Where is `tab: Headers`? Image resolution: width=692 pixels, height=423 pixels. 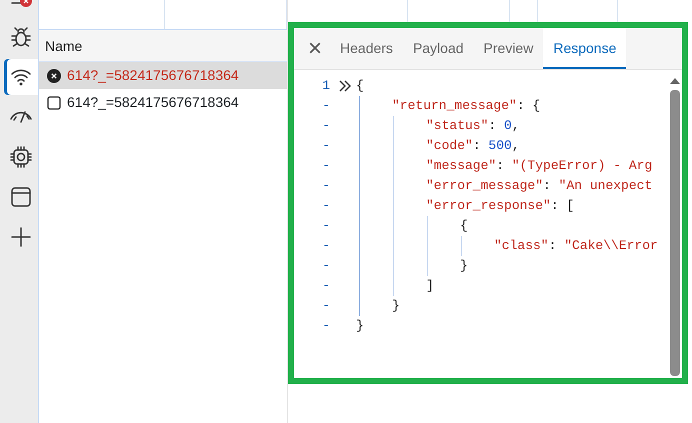
tab: Headers is located at coordinates (366, 48).